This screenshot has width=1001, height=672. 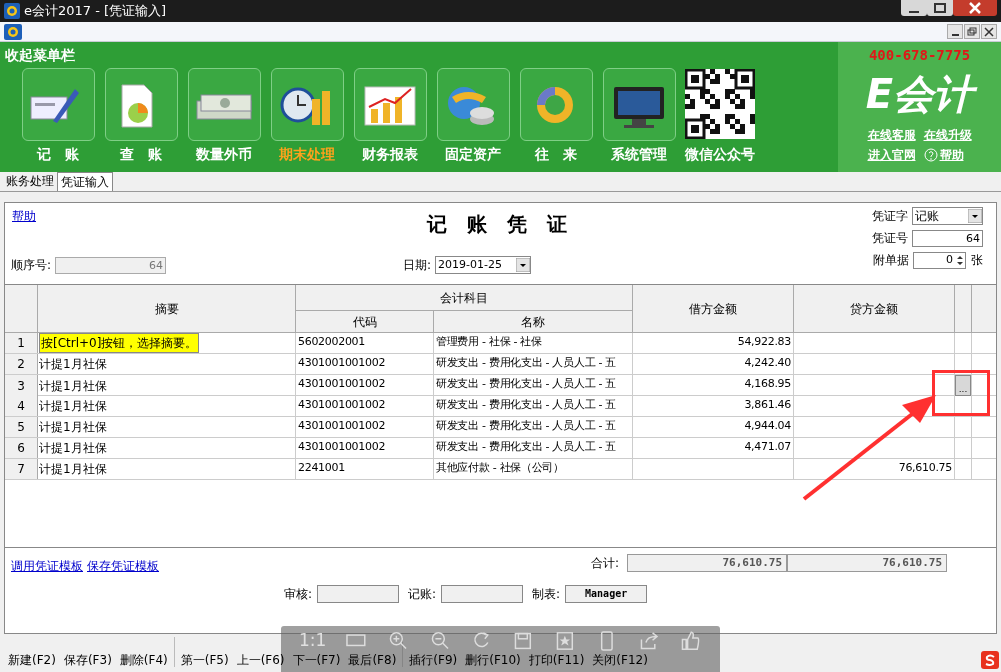 What do you see at coordinates (493, 660) in the screenshot?
I see `toolbar-button: 删行(F10)` at bounding box center [493, 660].